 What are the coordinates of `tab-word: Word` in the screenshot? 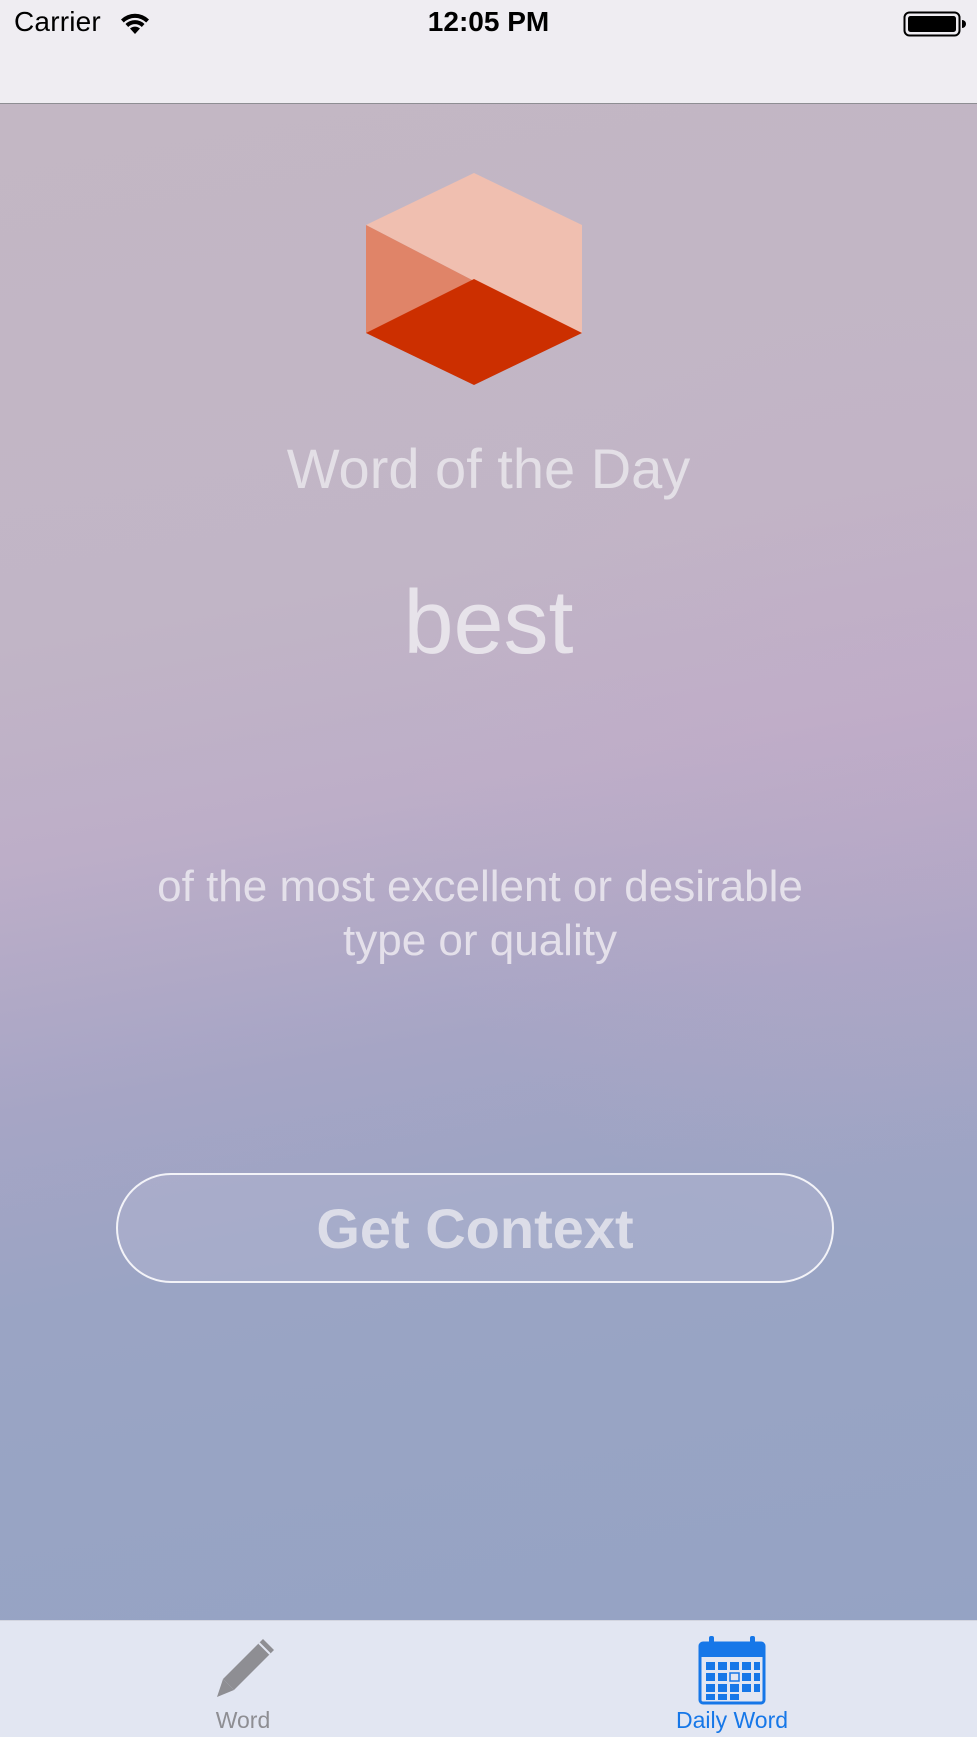 It's located at (243, 1679).